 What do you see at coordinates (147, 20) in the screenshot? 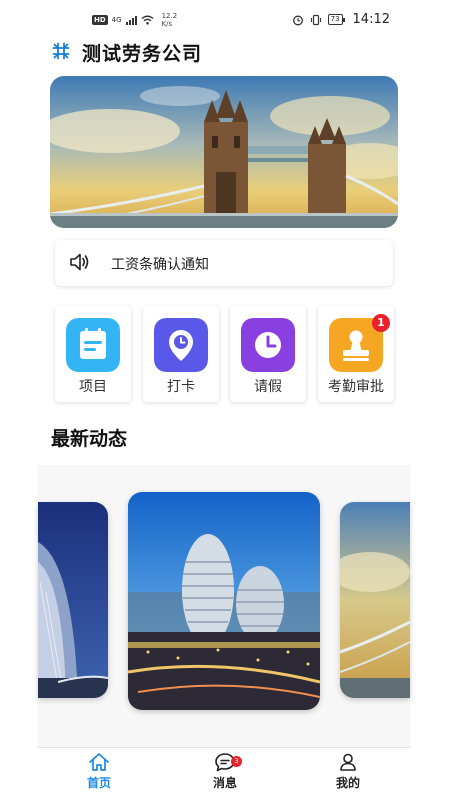
I see `wifi-icon` at bounding box center [147, 20].